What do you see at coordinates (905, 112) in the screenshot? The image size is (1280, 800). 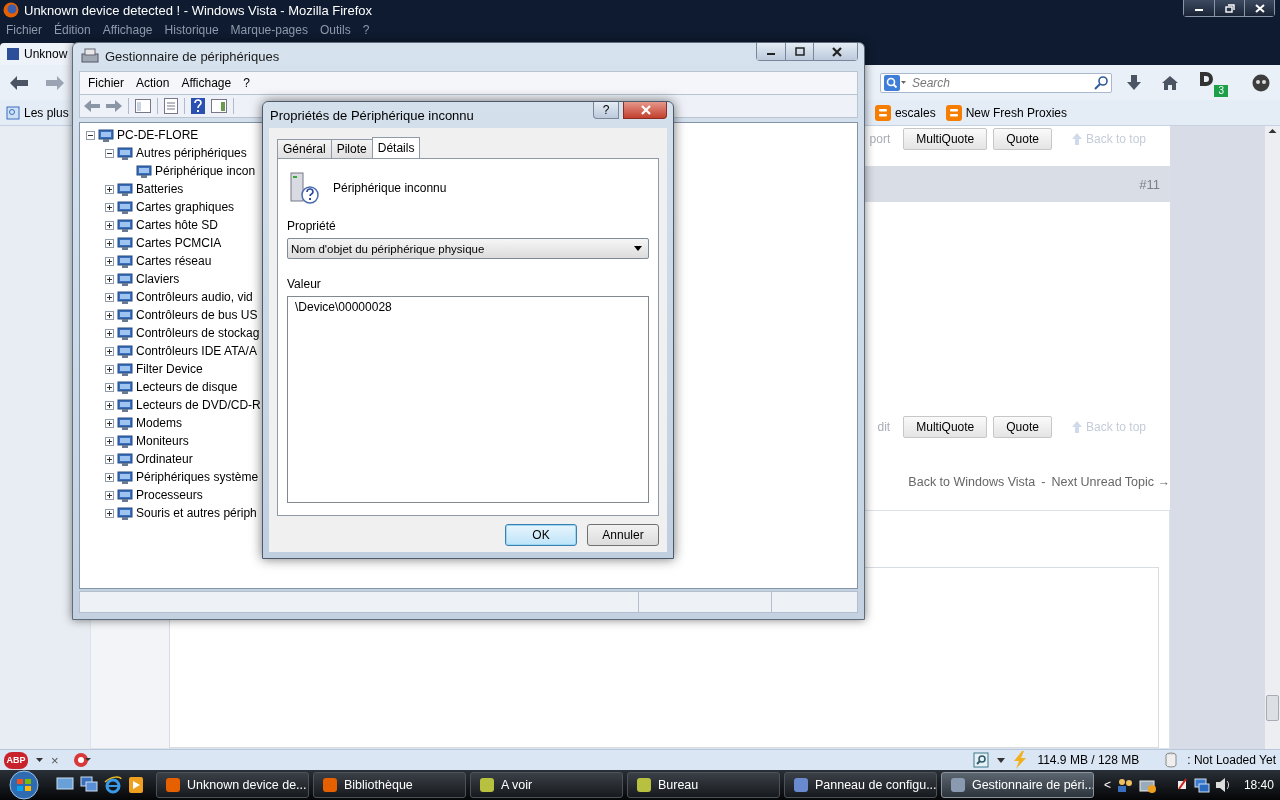 I see `bookmark: escales` at bounding box center [905, 112].